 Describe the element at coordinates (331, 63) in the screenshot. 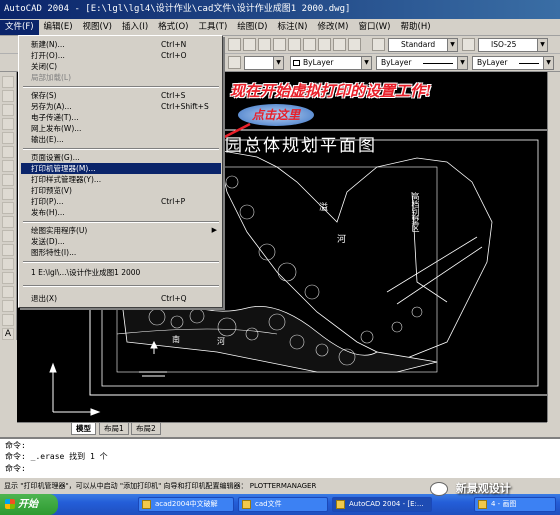

I see `color-select: ByLayer ▼` at that location.